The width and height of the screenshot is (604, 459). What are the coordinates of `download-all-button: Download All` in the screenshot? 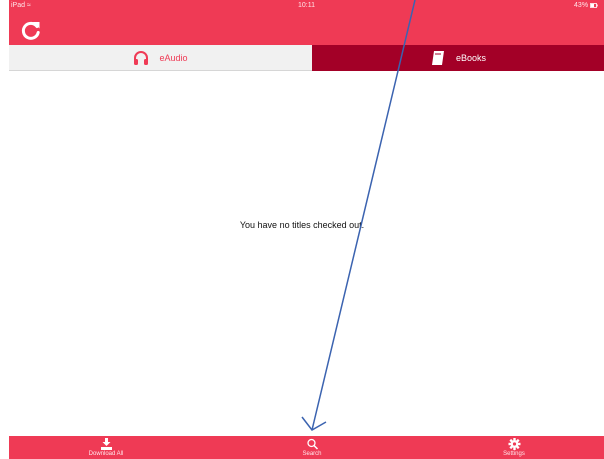 It's located at (106, 447).